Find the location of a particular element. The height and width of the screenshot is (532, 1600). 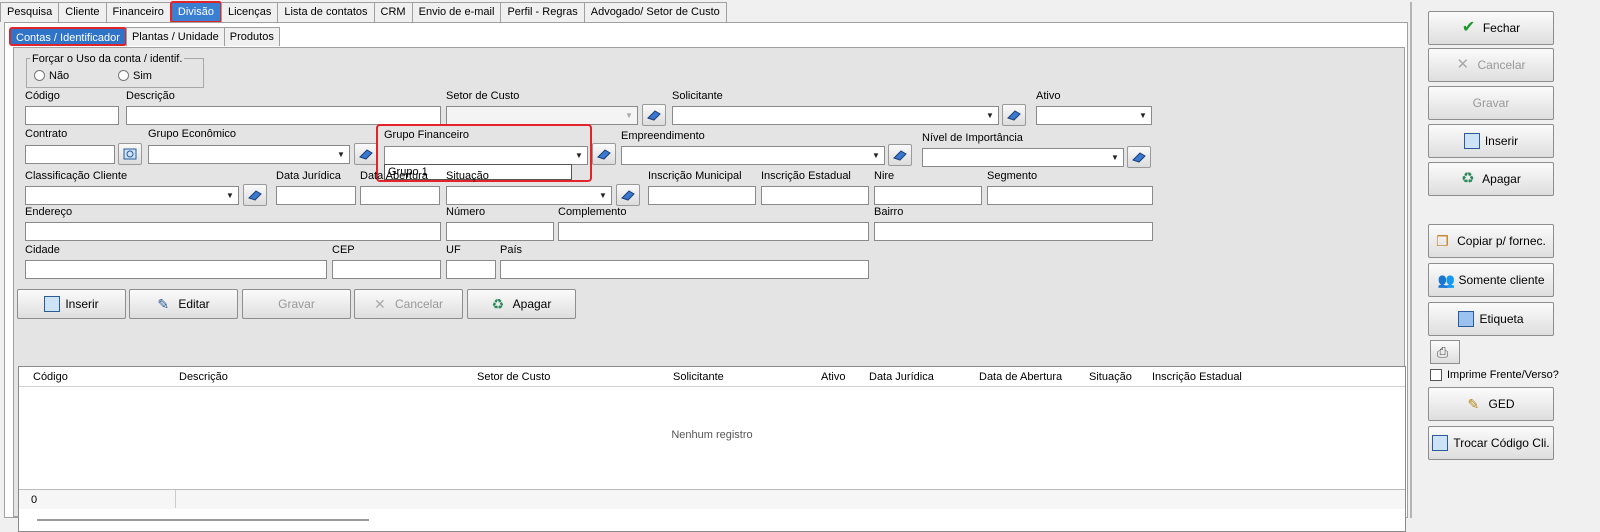

eraser-setor-button is located at coordinates (654, 115).